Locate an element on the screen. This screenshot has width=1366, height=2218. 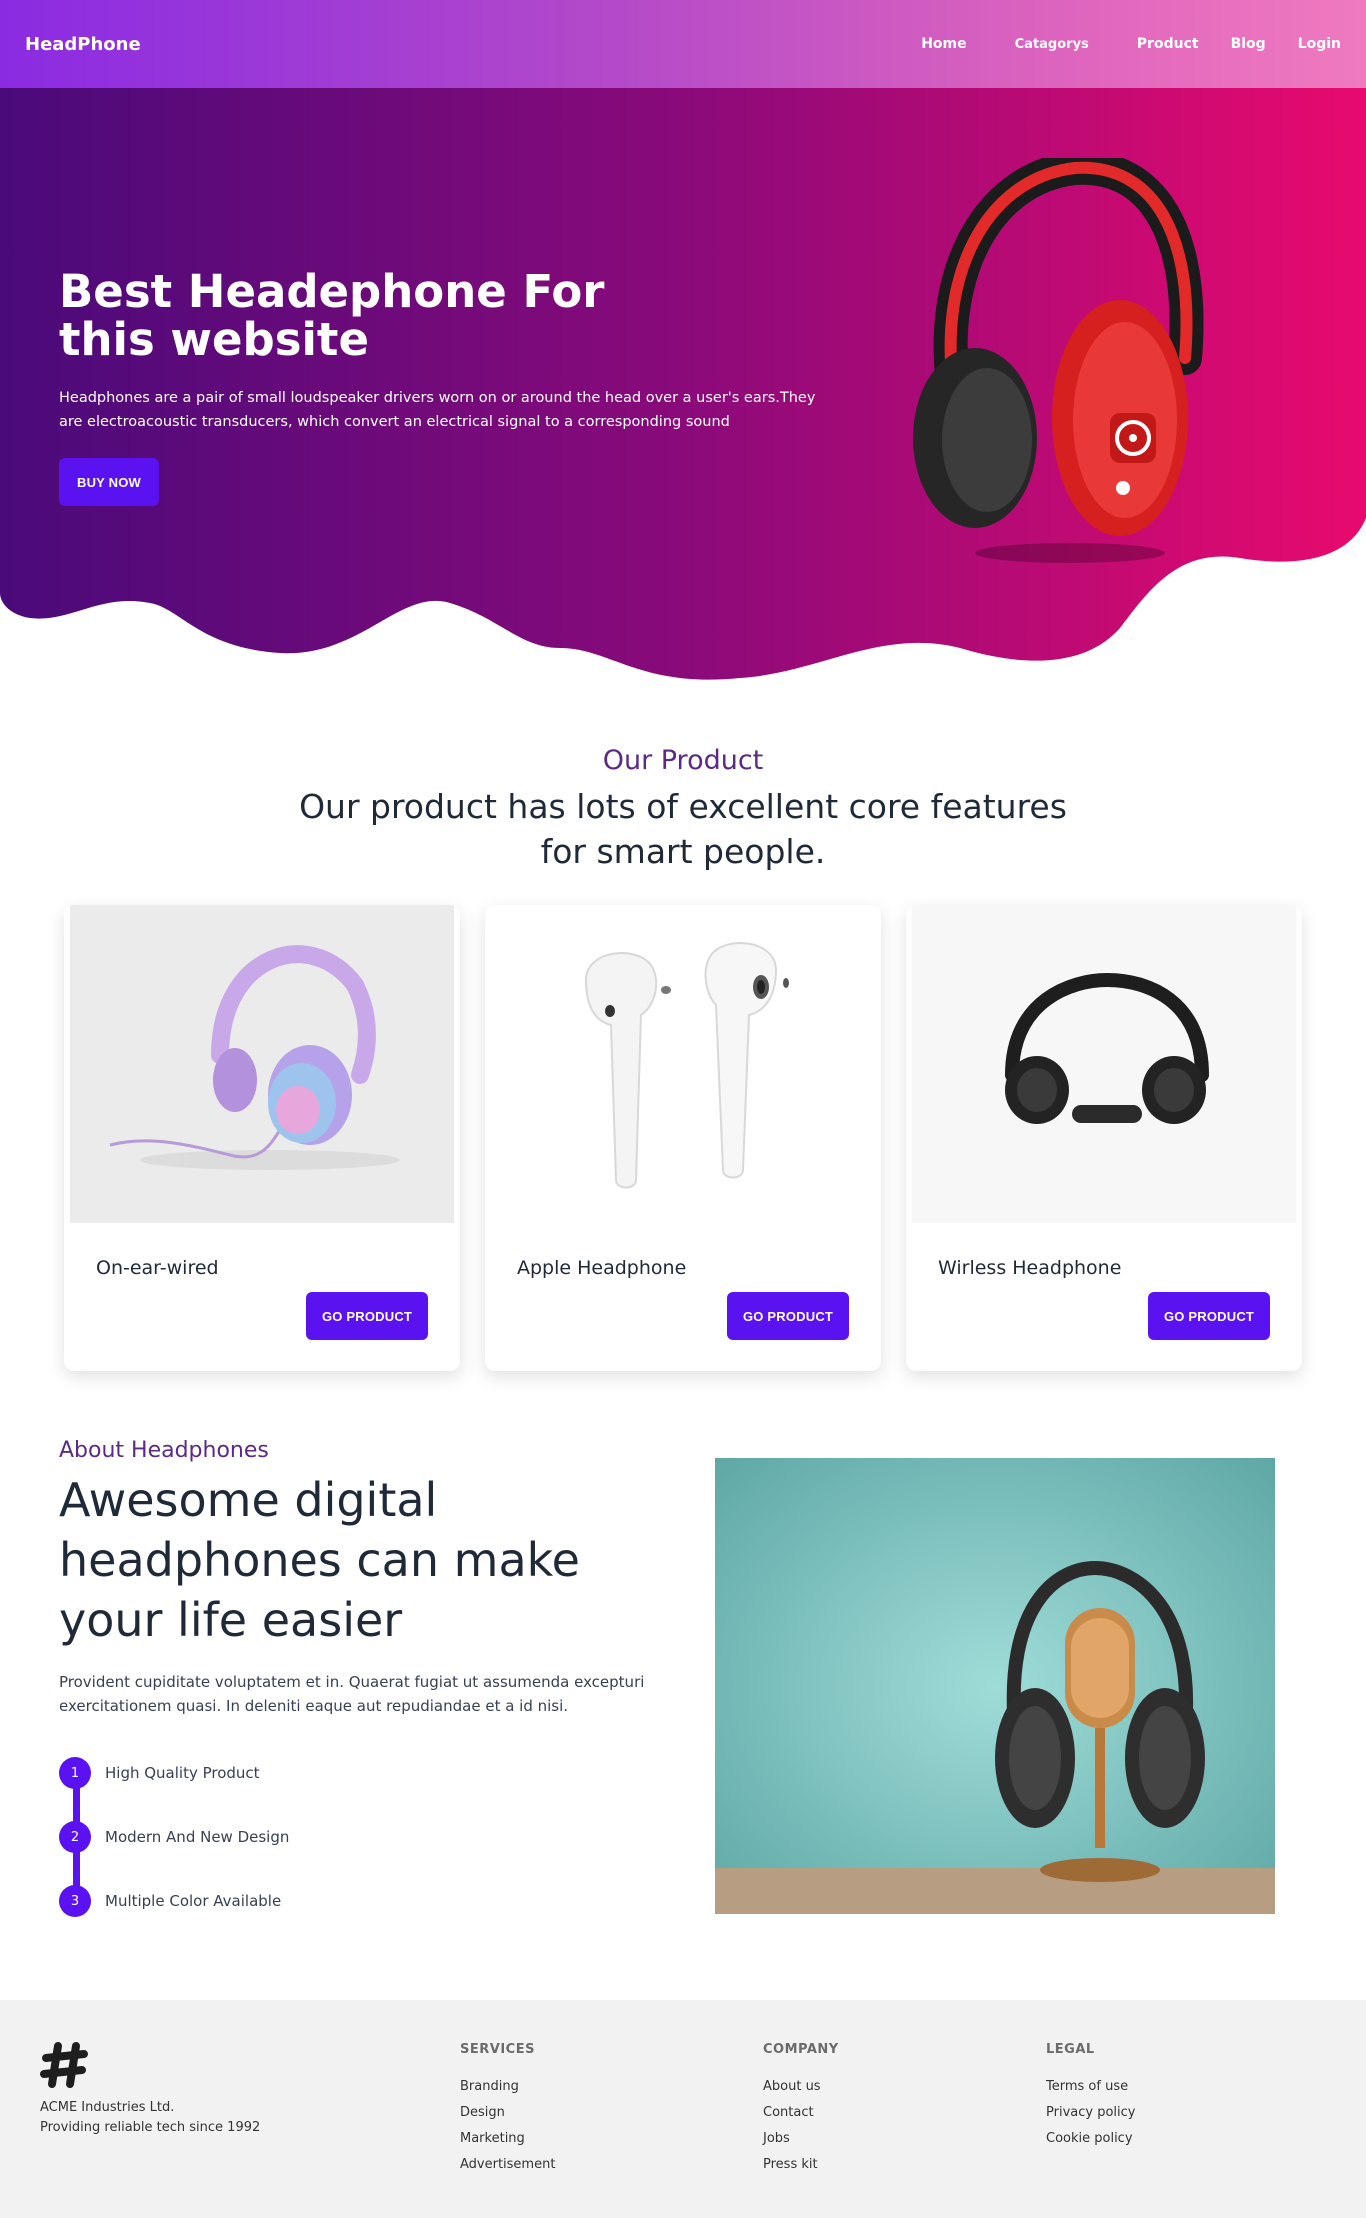
nav-categories: Catagorys is located at coordinates (1052, 44).